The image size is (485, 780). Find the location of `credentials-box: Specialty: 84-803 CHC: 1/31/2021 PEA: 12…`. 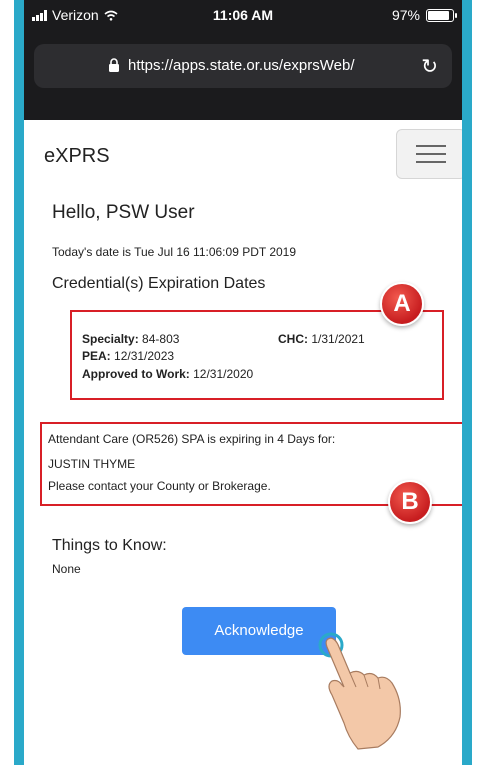

credentials-box: Specialty: 84-803 CHC: 1/31/2021 PEA: 12… is located at coordinates (257, 355).